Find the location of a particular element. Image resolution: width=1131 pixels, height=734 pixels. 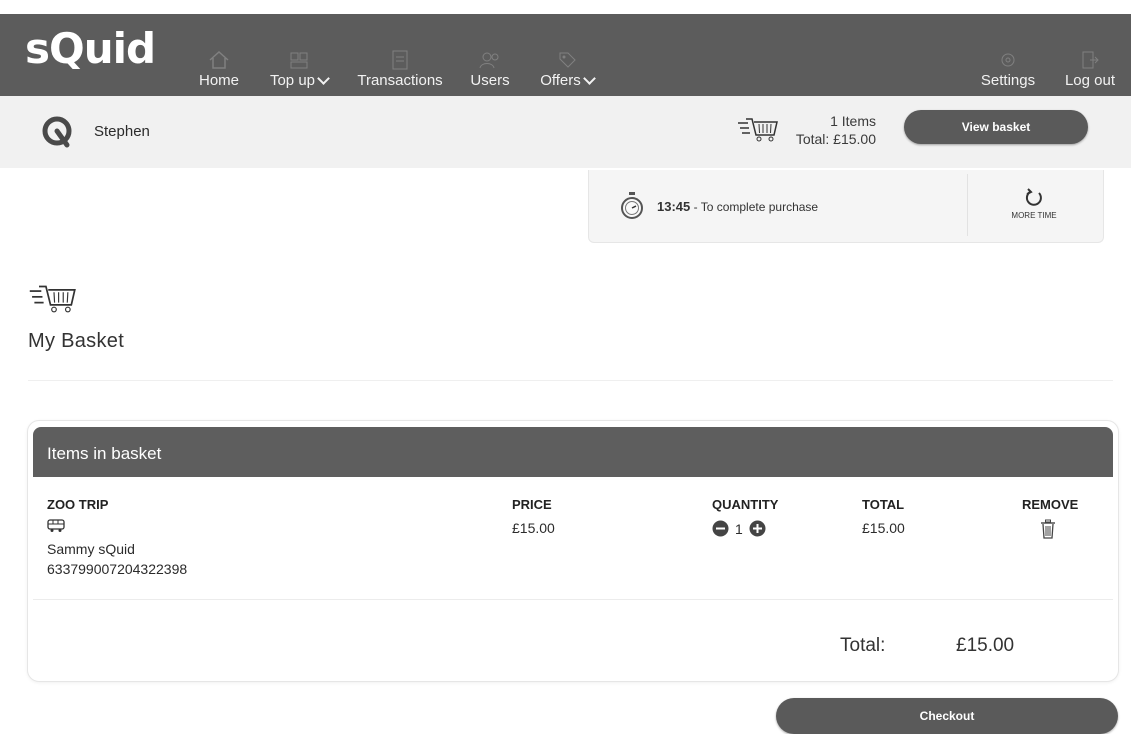

nav-transactions: Transactions is located at coordinates (400, 61).